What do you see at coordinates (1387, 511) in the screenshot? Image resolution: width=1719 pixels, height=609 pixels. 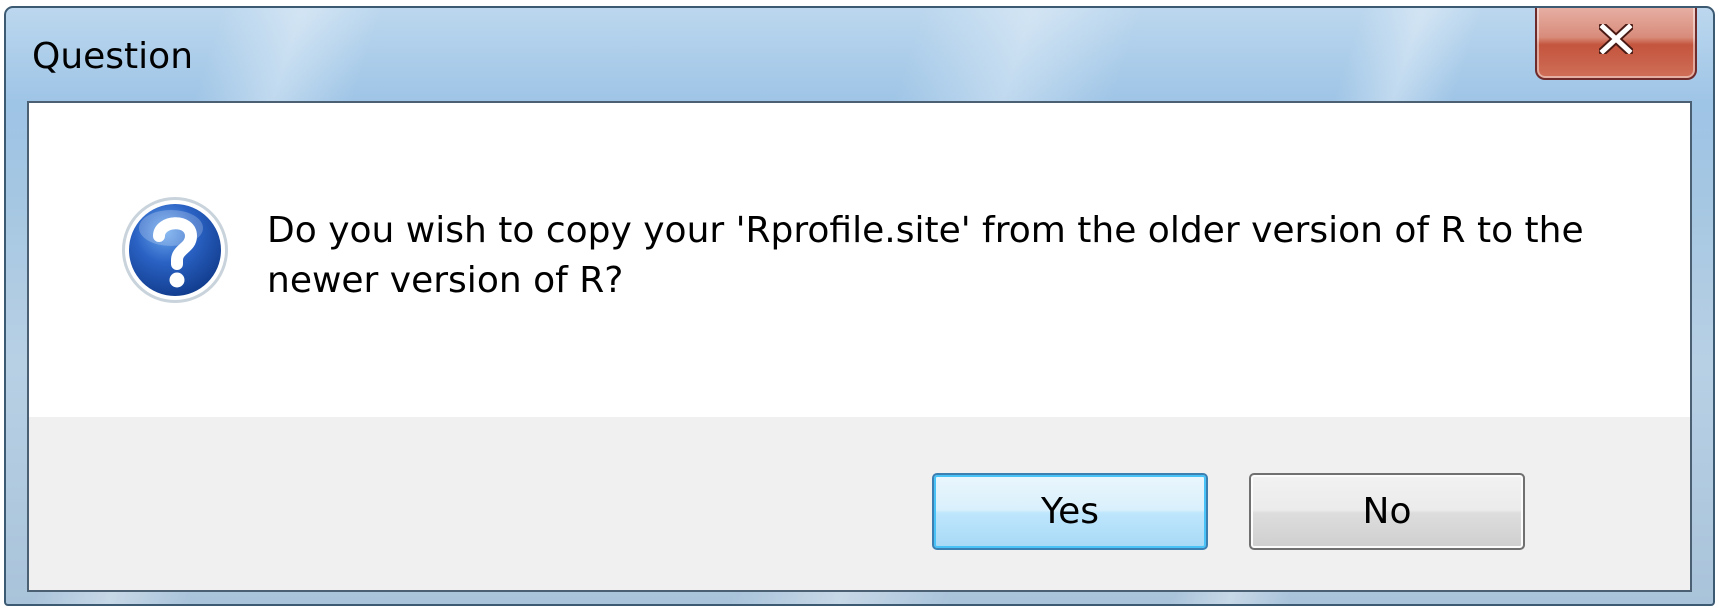 I see `no-button: No` at bounding box center [1387, 511].